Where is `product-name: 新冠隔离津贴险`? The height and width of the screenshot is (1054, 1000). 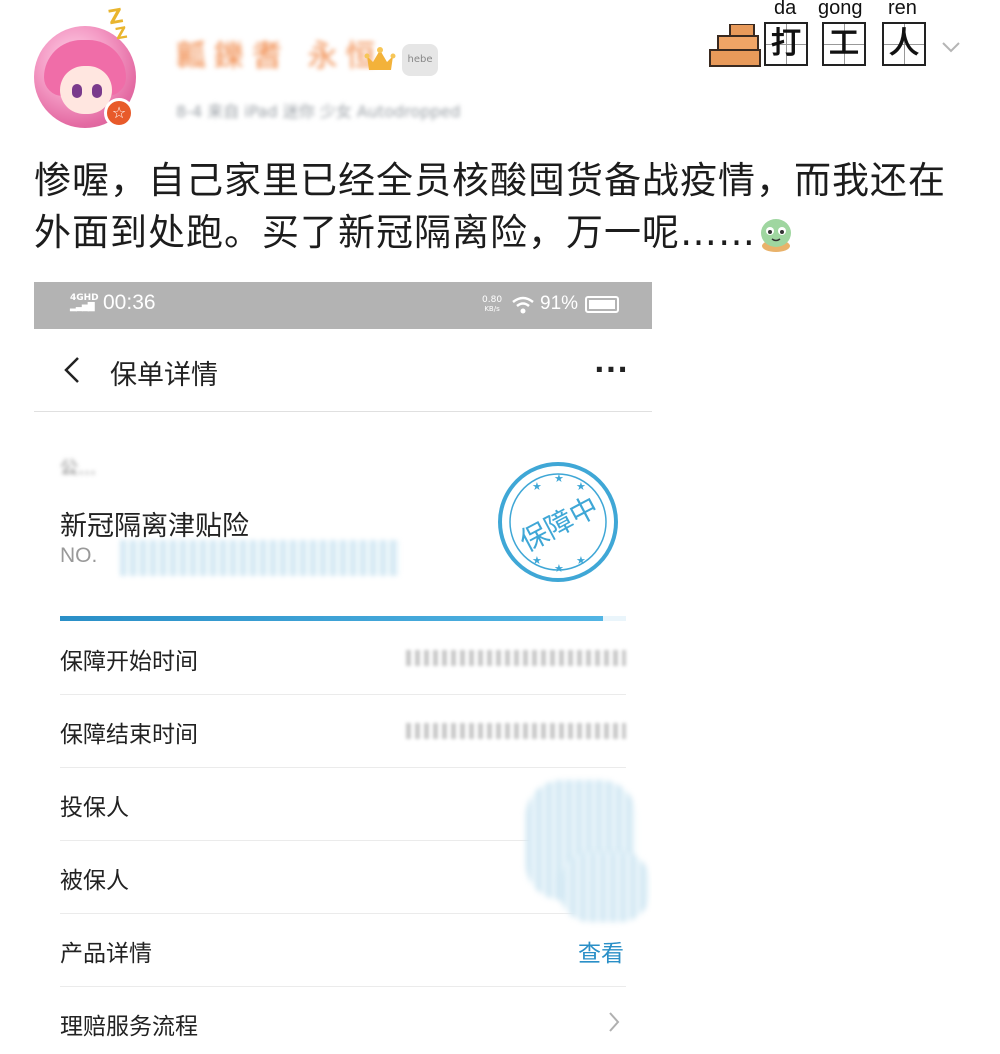
product-name: 新冠隔离津贴险 is located at coordinates (154, 526).